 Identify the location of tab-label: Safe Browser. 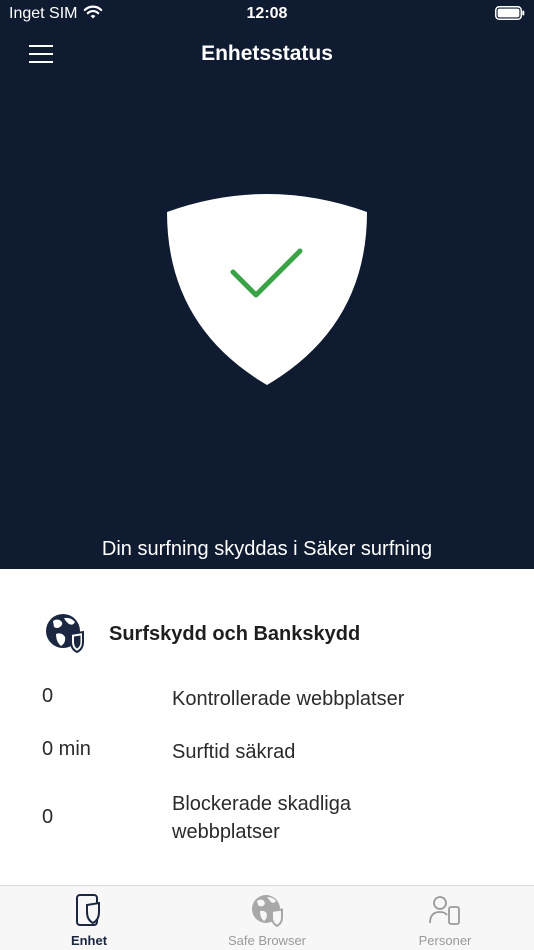
(267, 940).